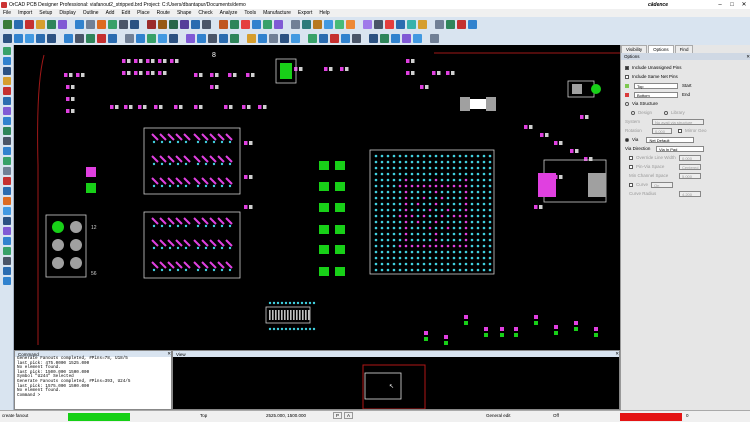 This screenshot has height=422, width=750. Describe the element at coordinates (229, 13) in the screenshot. I see `menu-analyze: Analyze` at that location.